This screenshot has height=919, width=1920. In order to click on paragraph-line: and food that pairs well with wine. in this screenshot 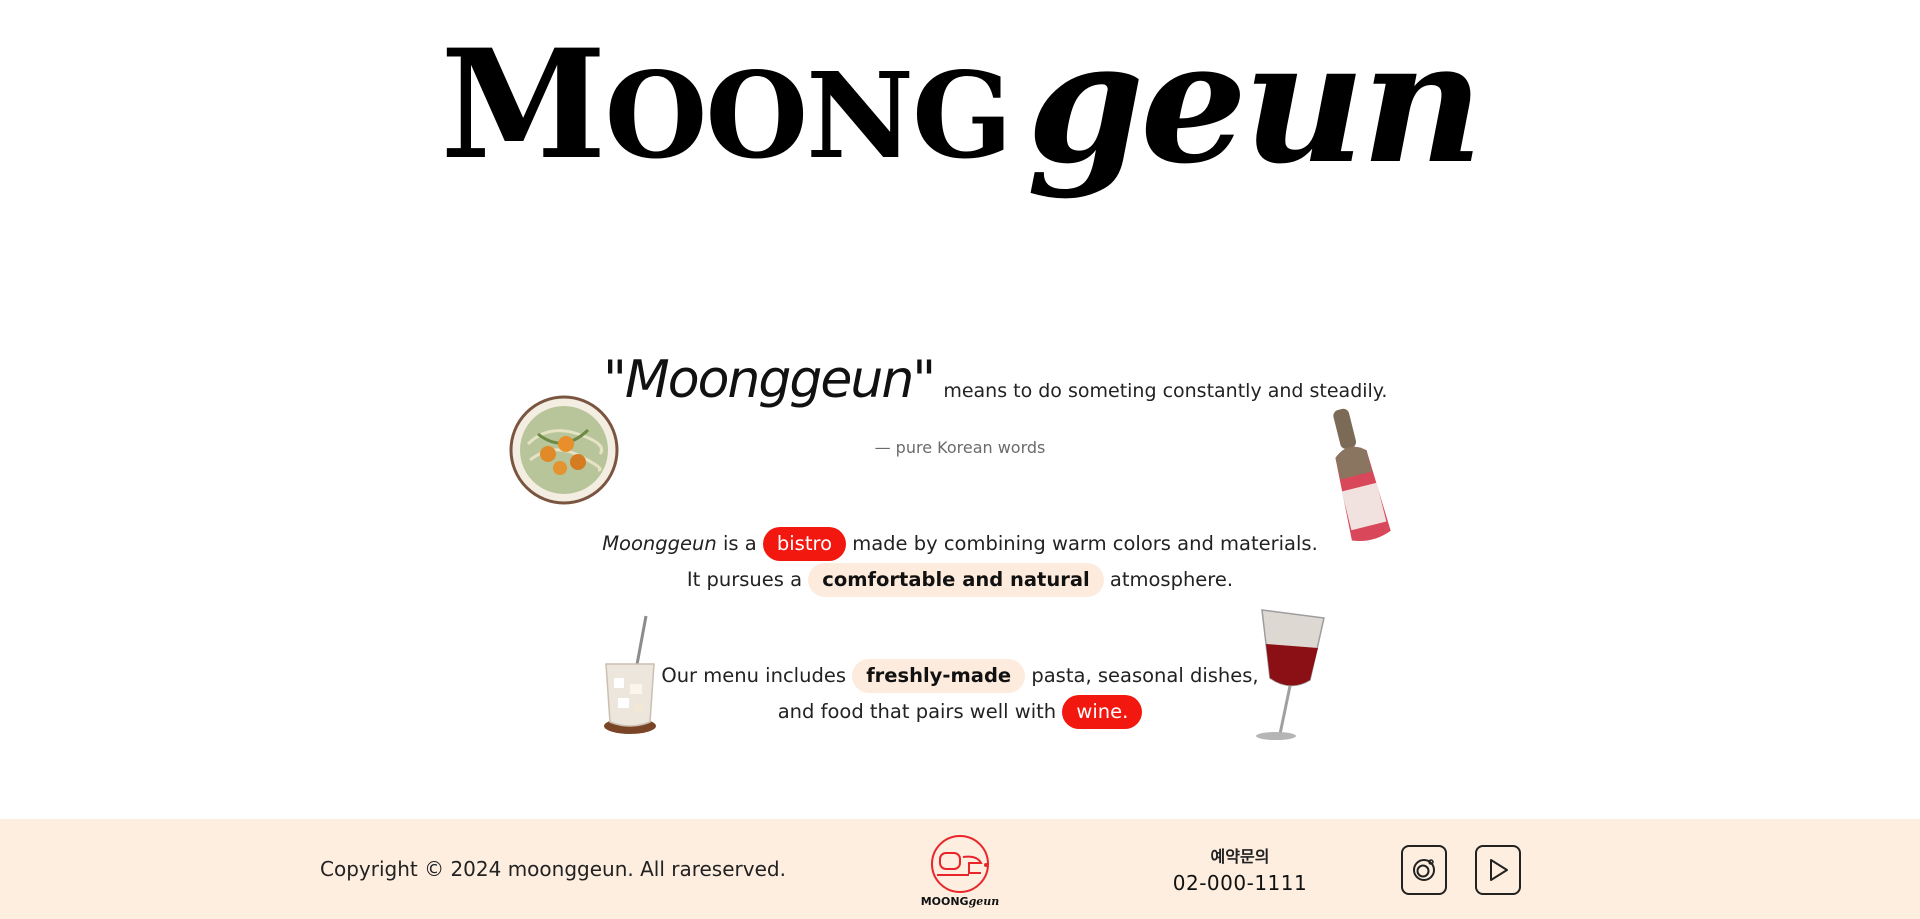, I will do `click(960, 712)`.